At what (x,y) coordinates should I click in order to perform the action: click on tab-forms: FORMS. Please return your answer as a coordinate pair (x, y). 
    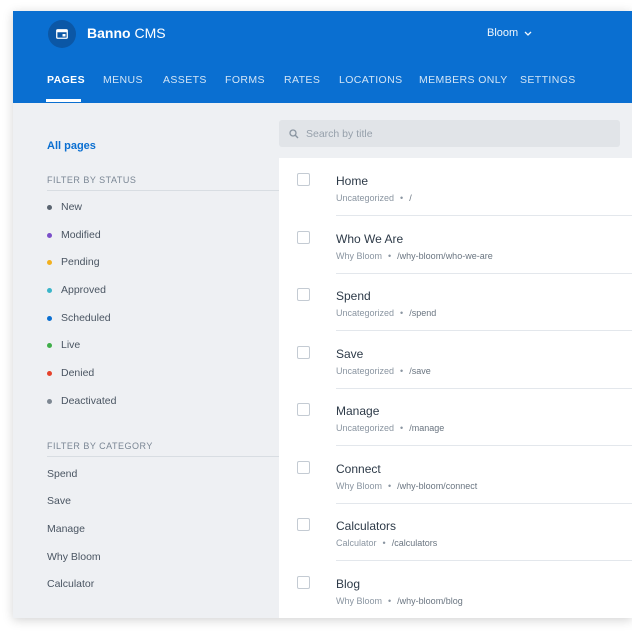
    Looking at the image, I should click on (245, 80).